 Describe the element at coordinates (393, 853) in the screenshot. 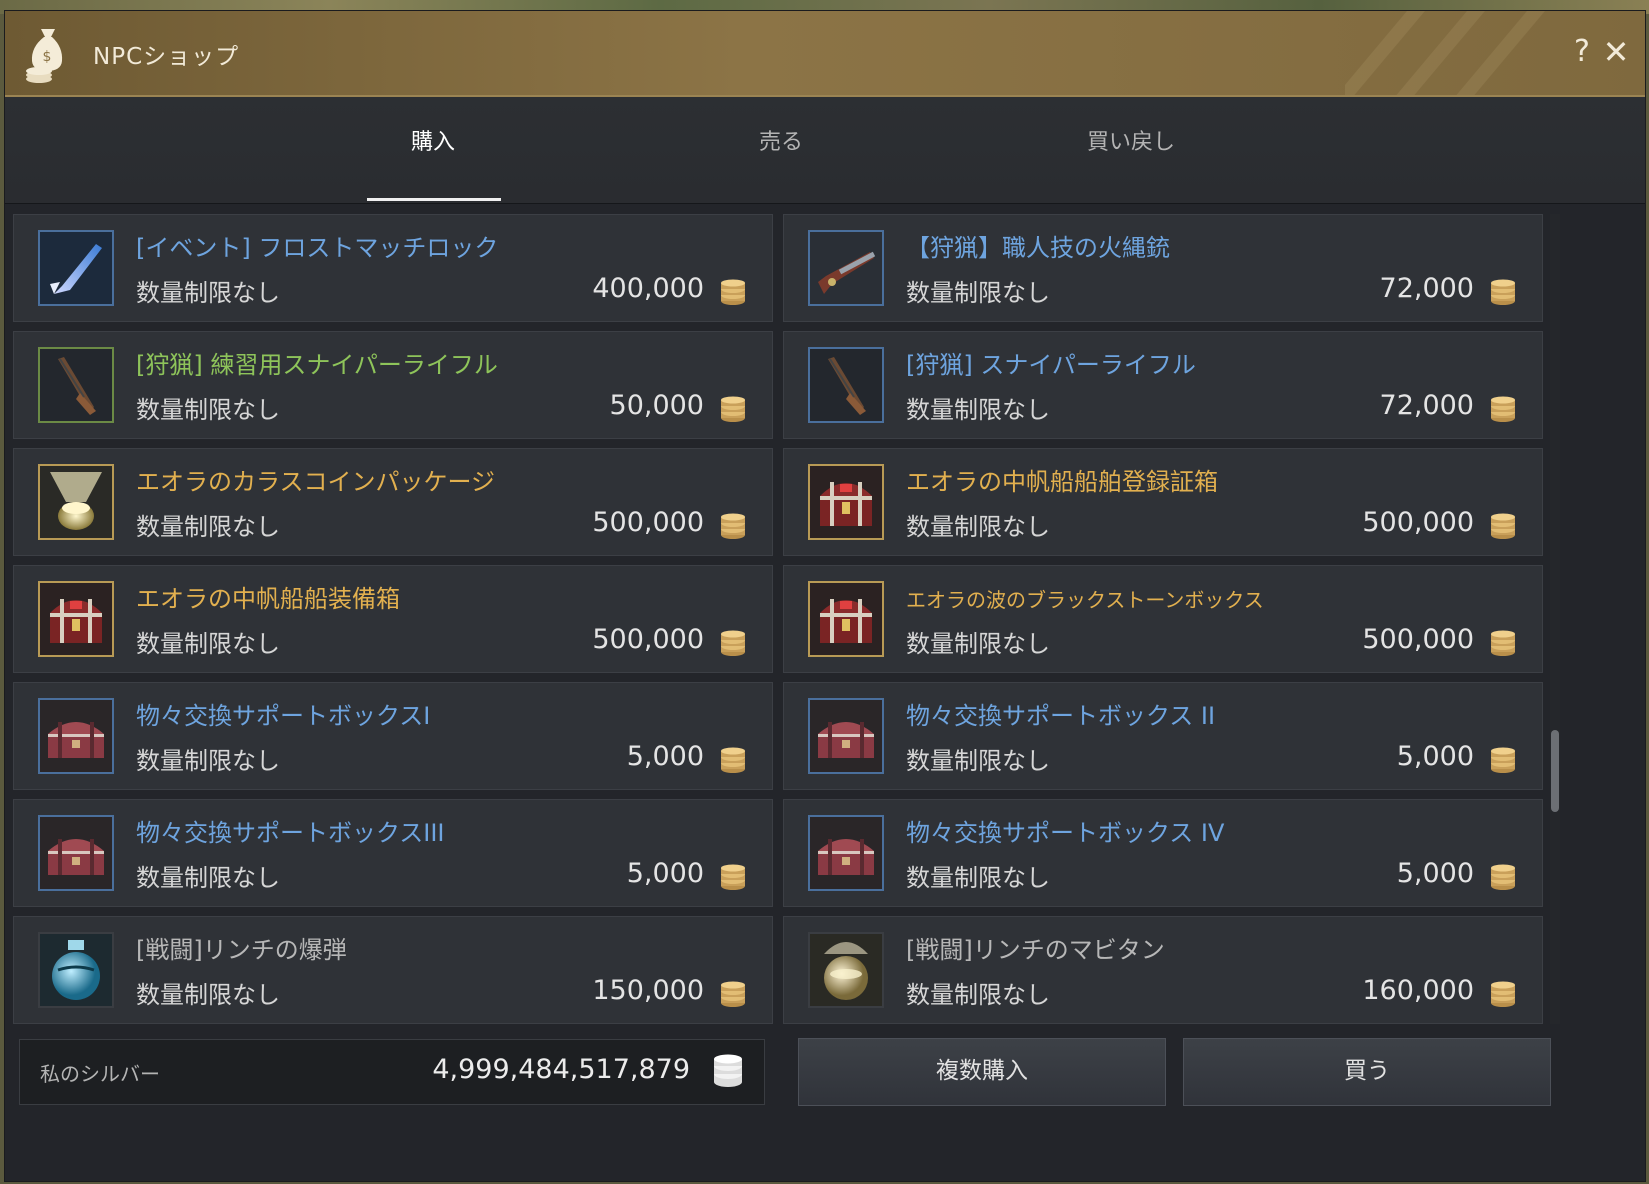

I see `shop-item: 物々交換サポートボックスIII 数量制限なし 5,000` at that location.